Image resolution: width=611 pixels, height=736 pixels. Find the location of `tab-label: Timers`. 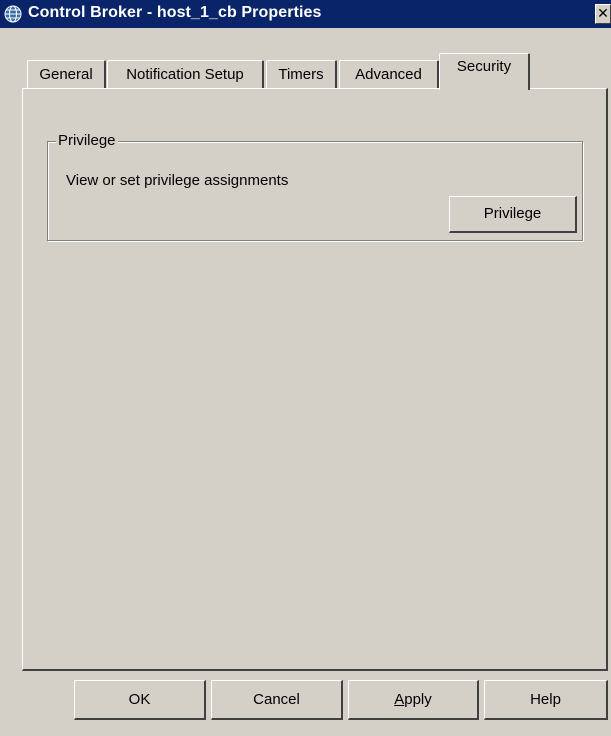

tab-label: Timers is located at coordinates (301, 74).